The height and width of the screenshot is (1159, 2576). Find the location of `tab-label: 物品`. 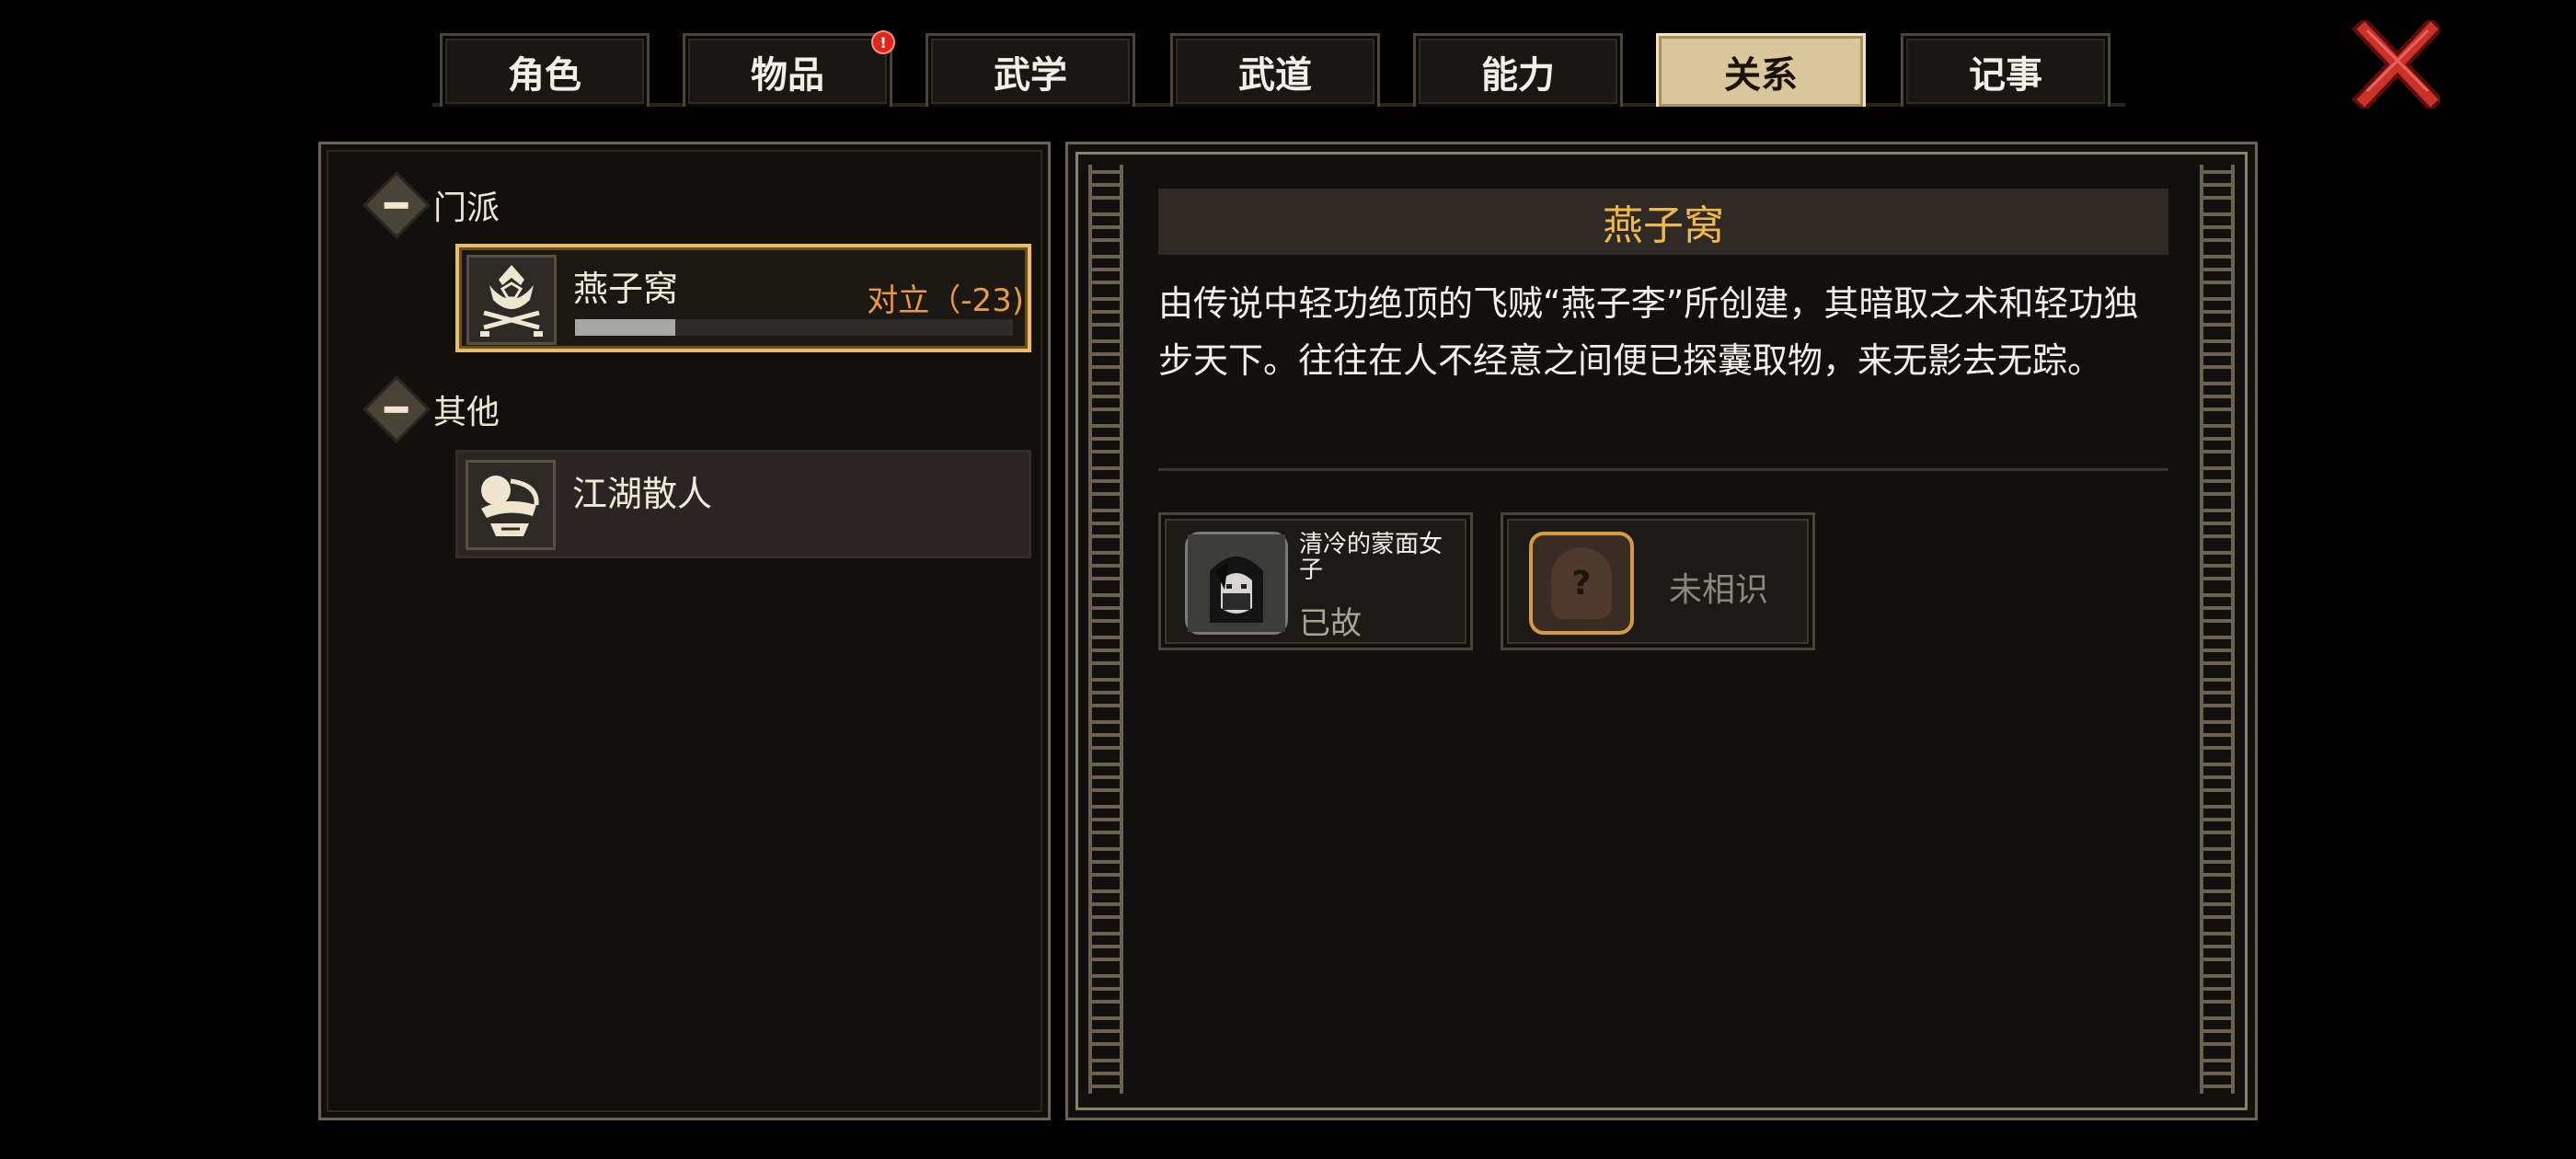

tab-label: 物品 is located at coordinates (787, 75).